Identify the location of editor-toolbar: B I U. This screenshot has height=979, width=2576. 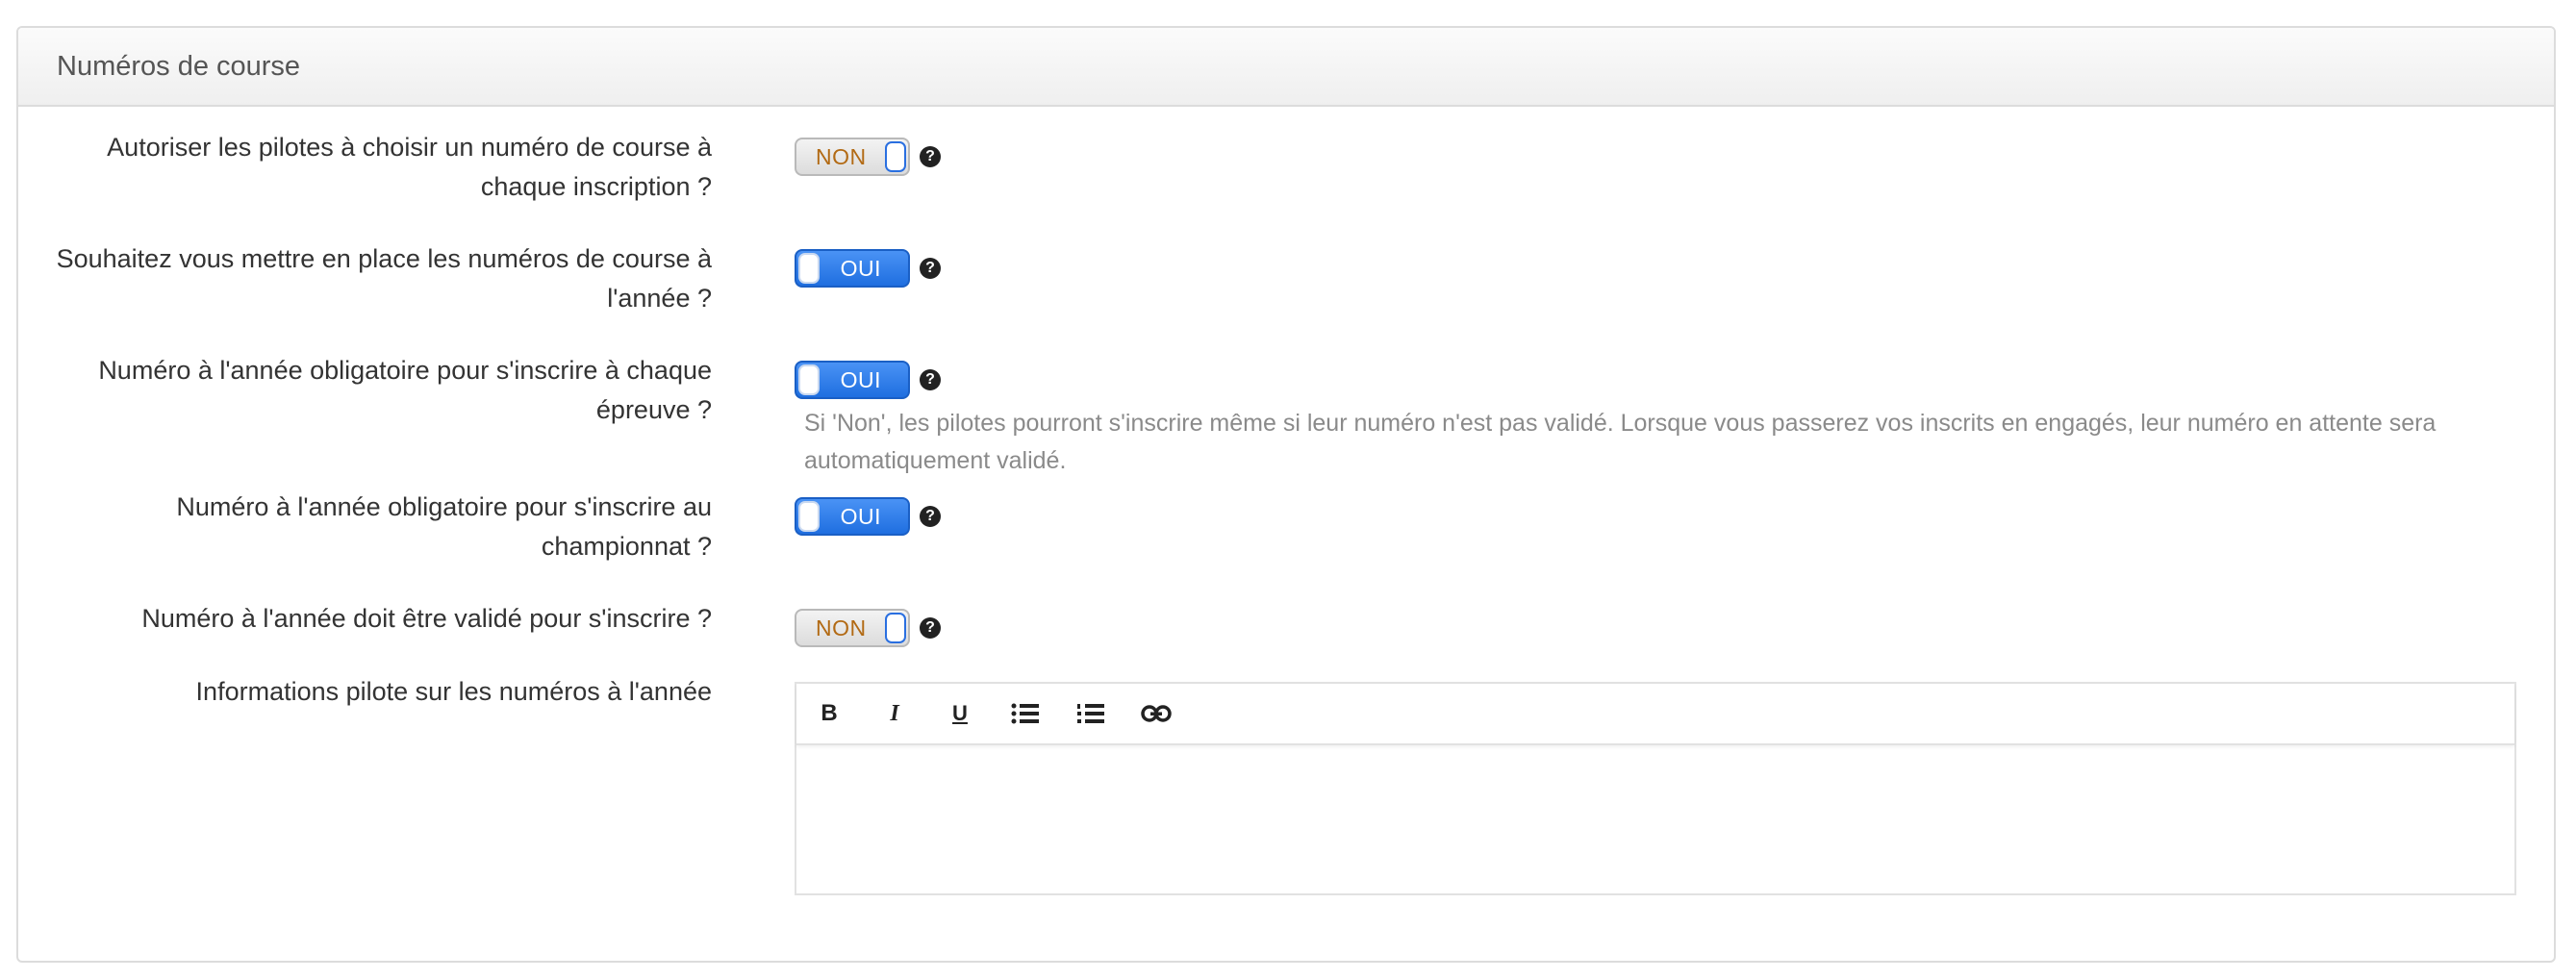
(1655, 715).